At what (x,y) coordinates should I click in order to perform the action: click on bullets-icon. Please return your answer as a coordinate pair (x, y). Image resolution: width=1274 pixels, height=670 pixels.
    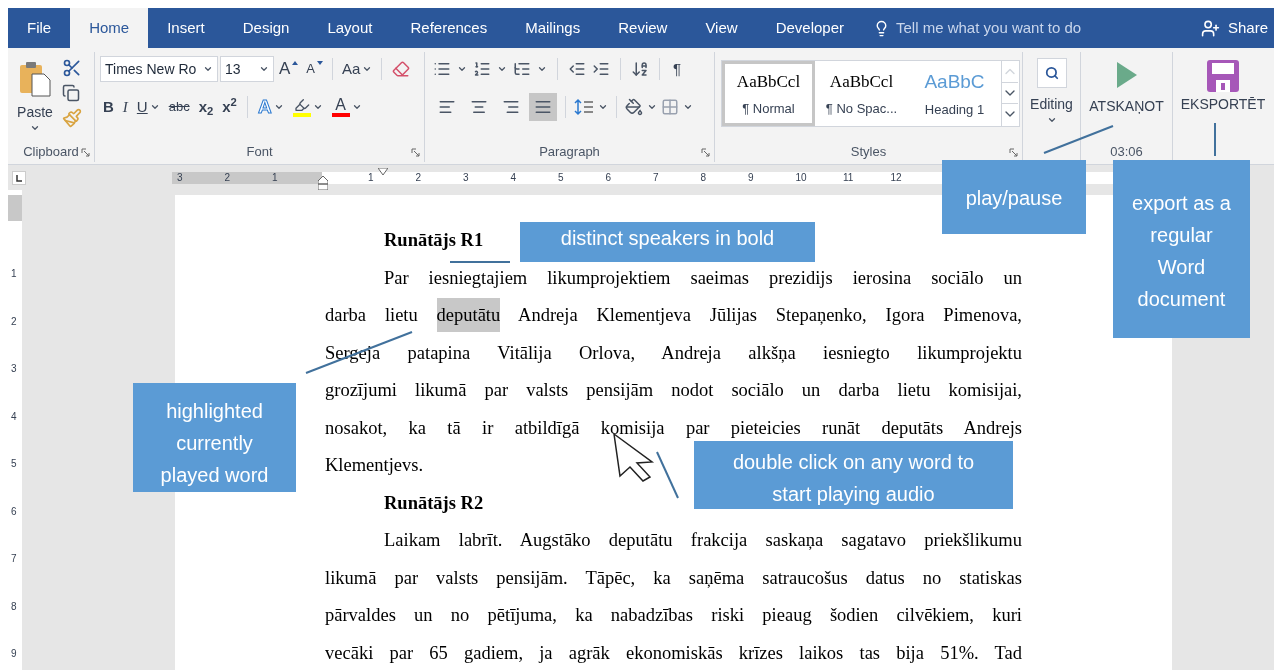
    Looking at the image, I should click on (442, 69).